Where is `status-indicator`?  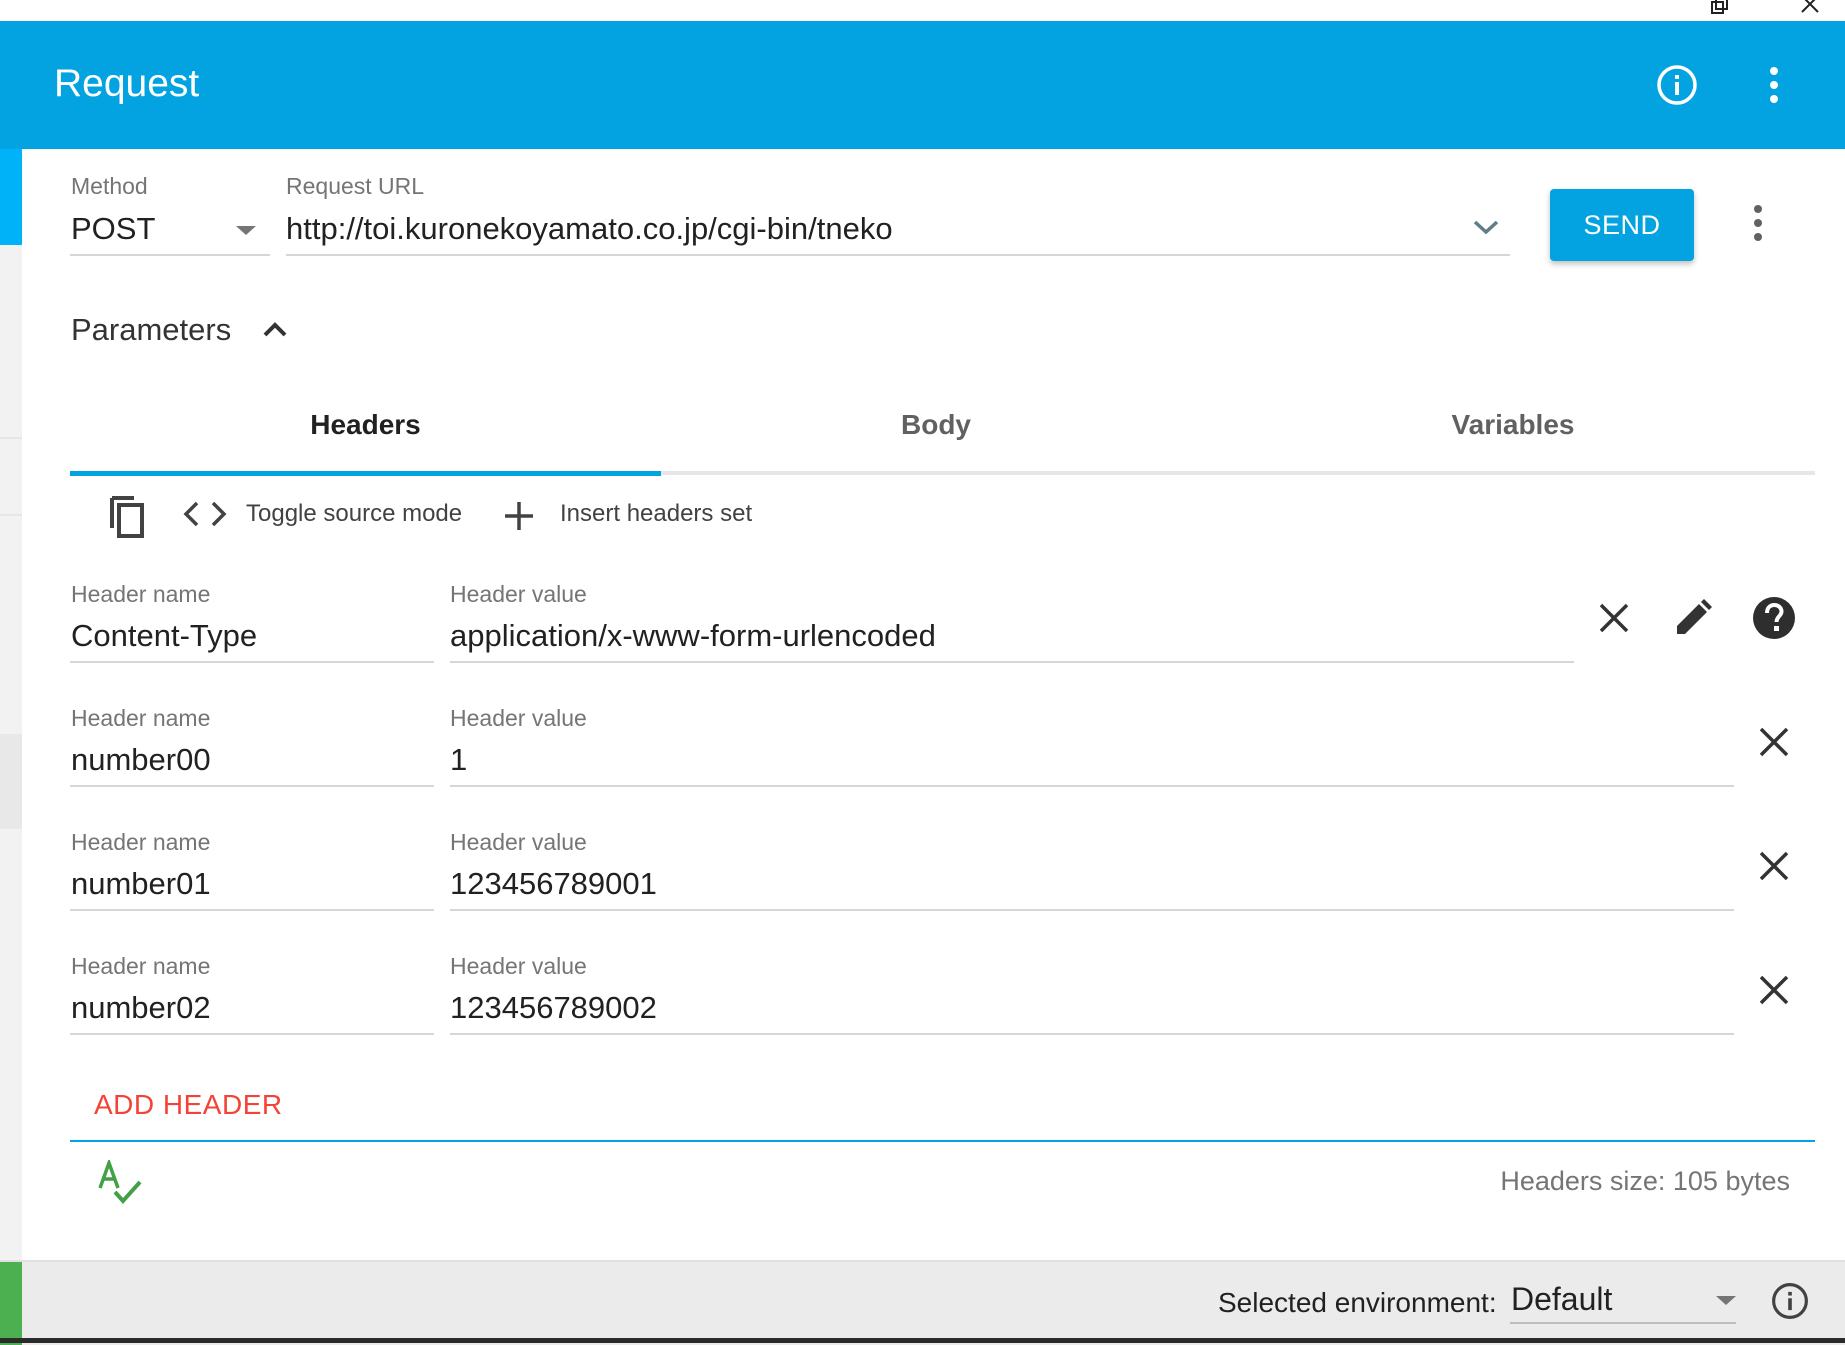 status-indicator is located at coordinates (11, 1303).